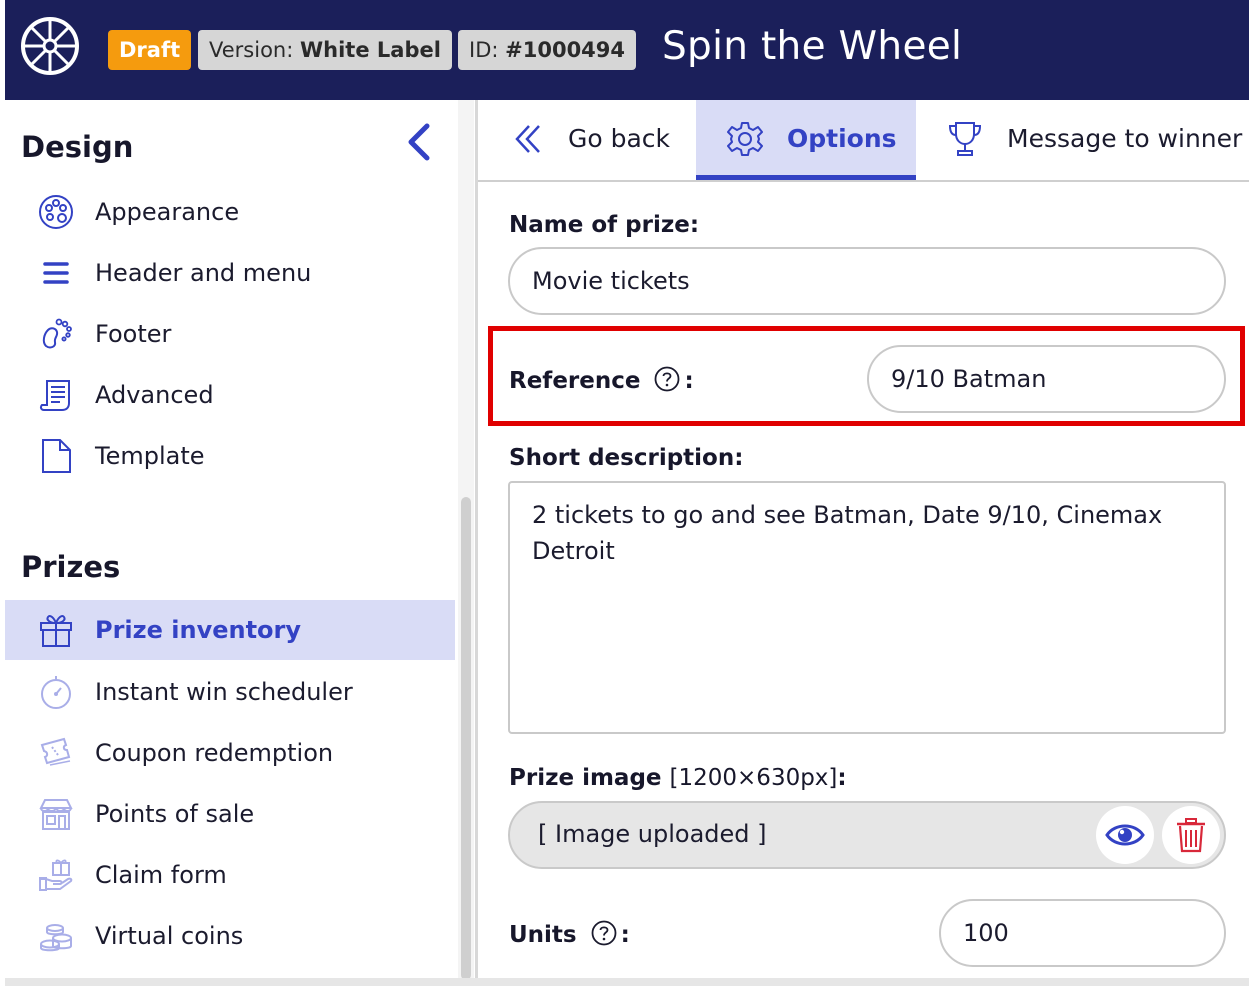 Image resolution: width=1254 pixels, height=986 pixels. Describe the element at coordinates (175, 814) in the screenshot. I see `sidebar-item-label: Points of sale` at that location.